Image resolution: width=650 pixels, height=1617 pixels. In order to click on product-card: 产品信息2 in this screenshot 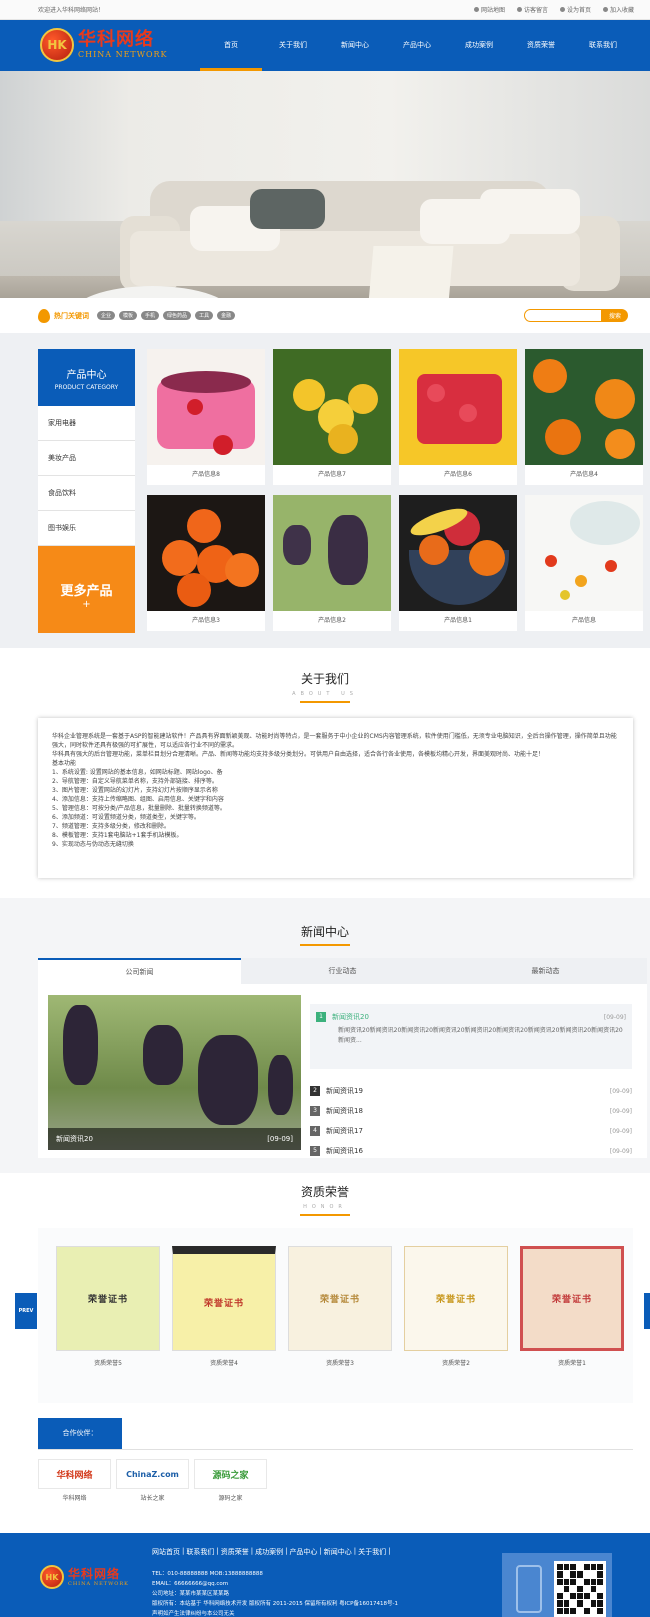, I will do `click(332, 563)`.